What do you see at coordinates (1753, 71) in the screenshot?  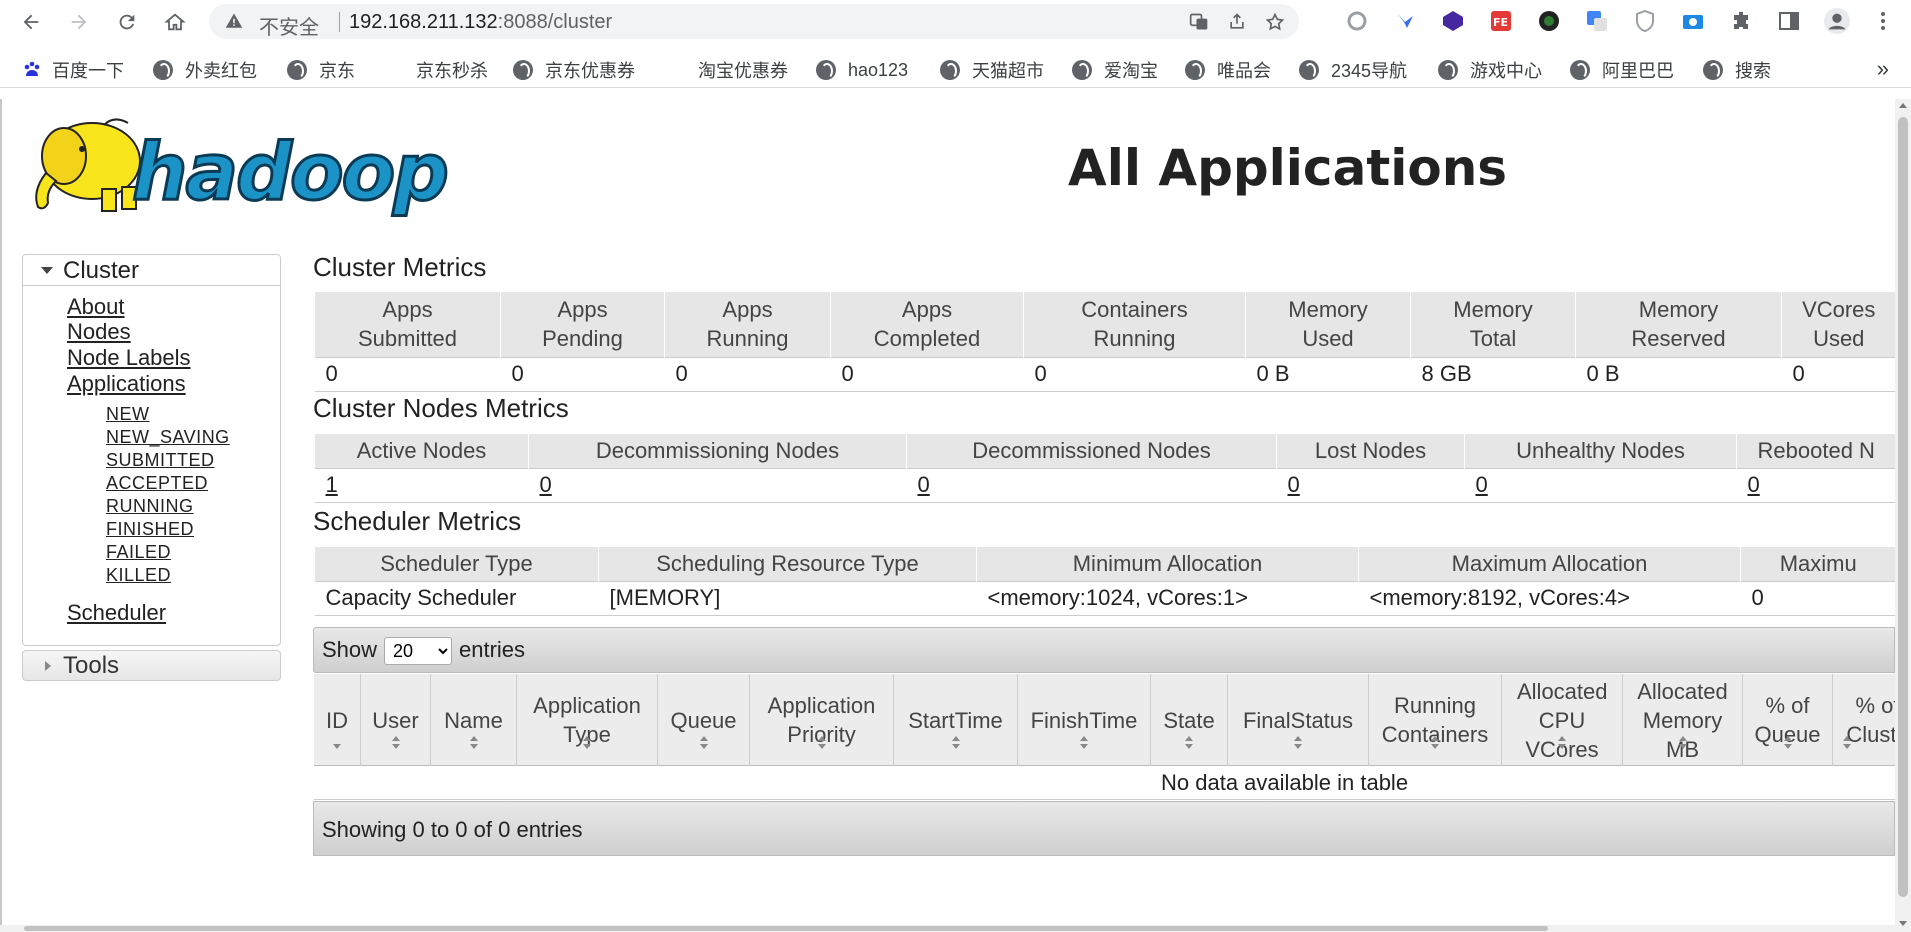 I see `bookmark-label: 搜索` at bounding box center [1753, 71].